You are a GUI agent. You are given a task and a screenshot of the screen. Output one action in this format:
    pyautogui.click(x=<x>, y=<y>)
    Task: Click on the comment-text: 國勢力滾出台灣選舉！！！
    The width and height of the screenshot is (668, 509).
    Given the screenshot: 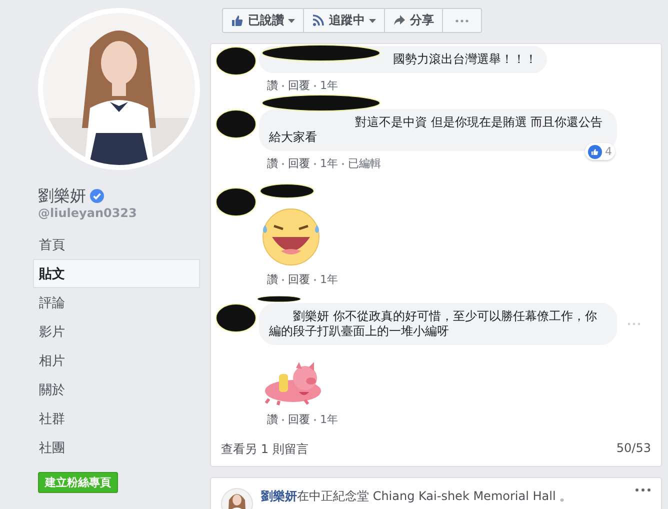 What is the action you would take?
    pyautogui.click(x=465, y=59)
    